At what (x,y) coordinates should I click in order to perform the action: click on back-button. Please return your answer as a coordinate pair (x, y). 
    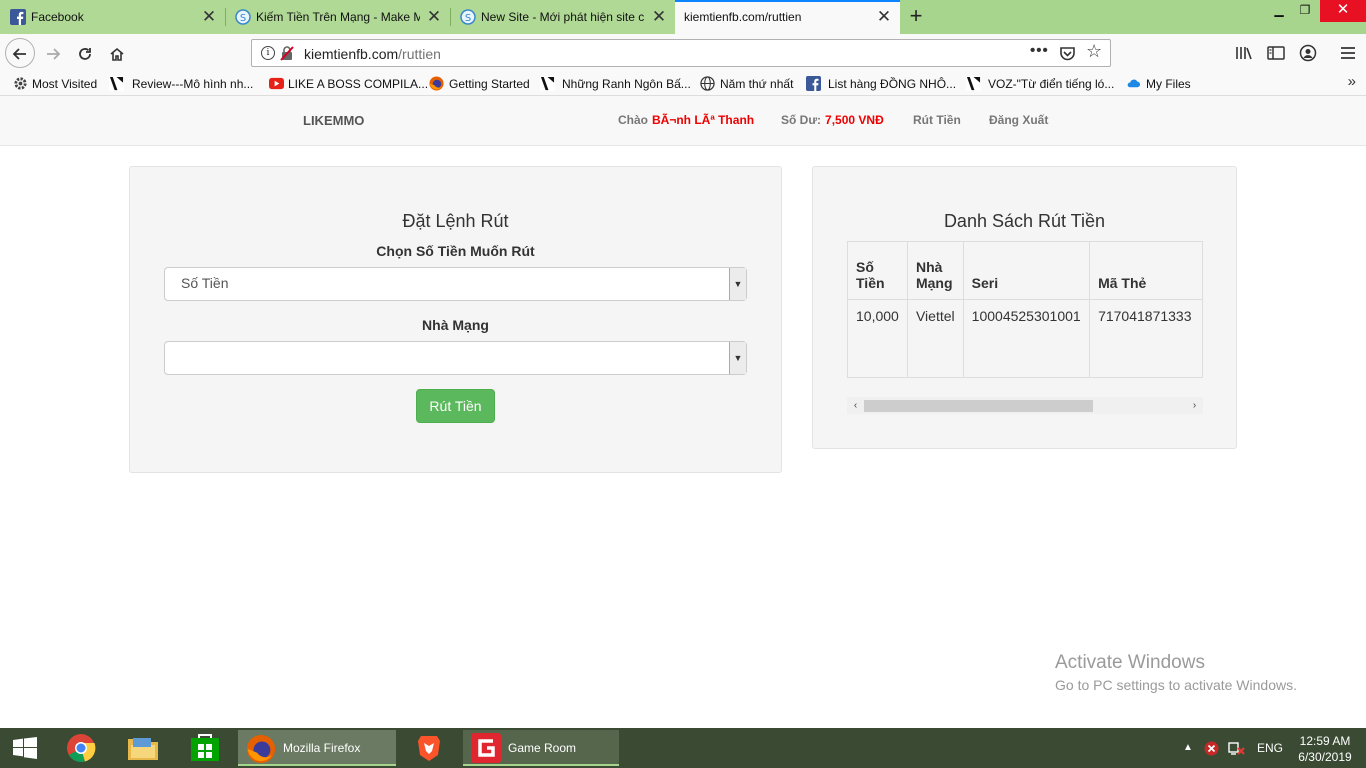
    Looking at the image, I should click on (20, 53).